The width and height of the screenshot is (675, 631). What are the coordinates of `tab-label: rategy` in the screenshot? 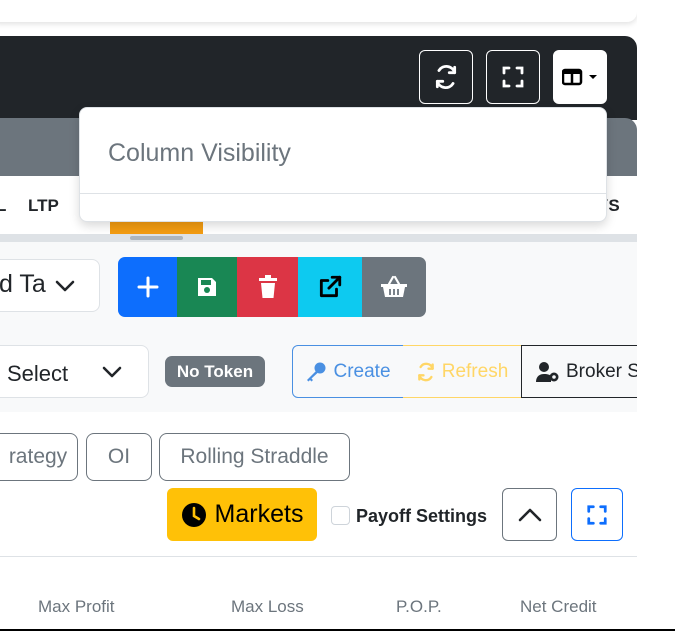 It's located at (38, 456).